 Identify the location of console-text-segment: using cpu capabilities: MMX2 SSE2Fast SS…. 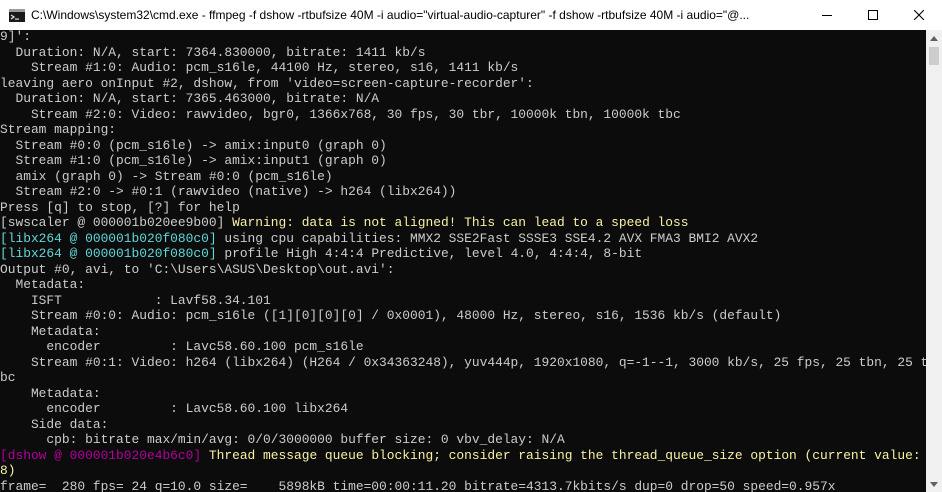
(491, 238).